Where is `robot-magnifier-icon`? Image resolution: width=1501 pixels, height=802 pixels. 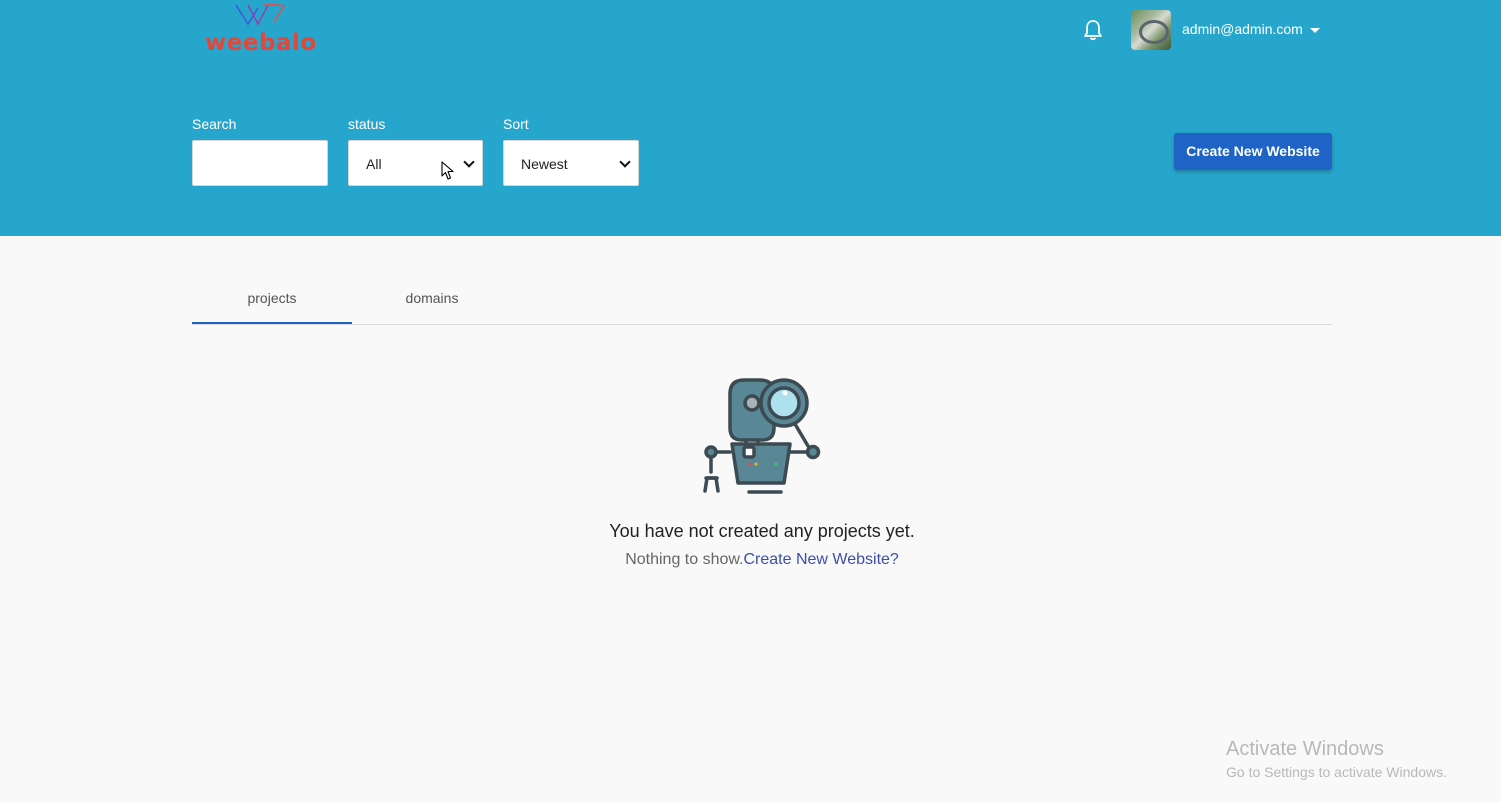
robot-magnifier-icon is located at coordinates (762, 436).